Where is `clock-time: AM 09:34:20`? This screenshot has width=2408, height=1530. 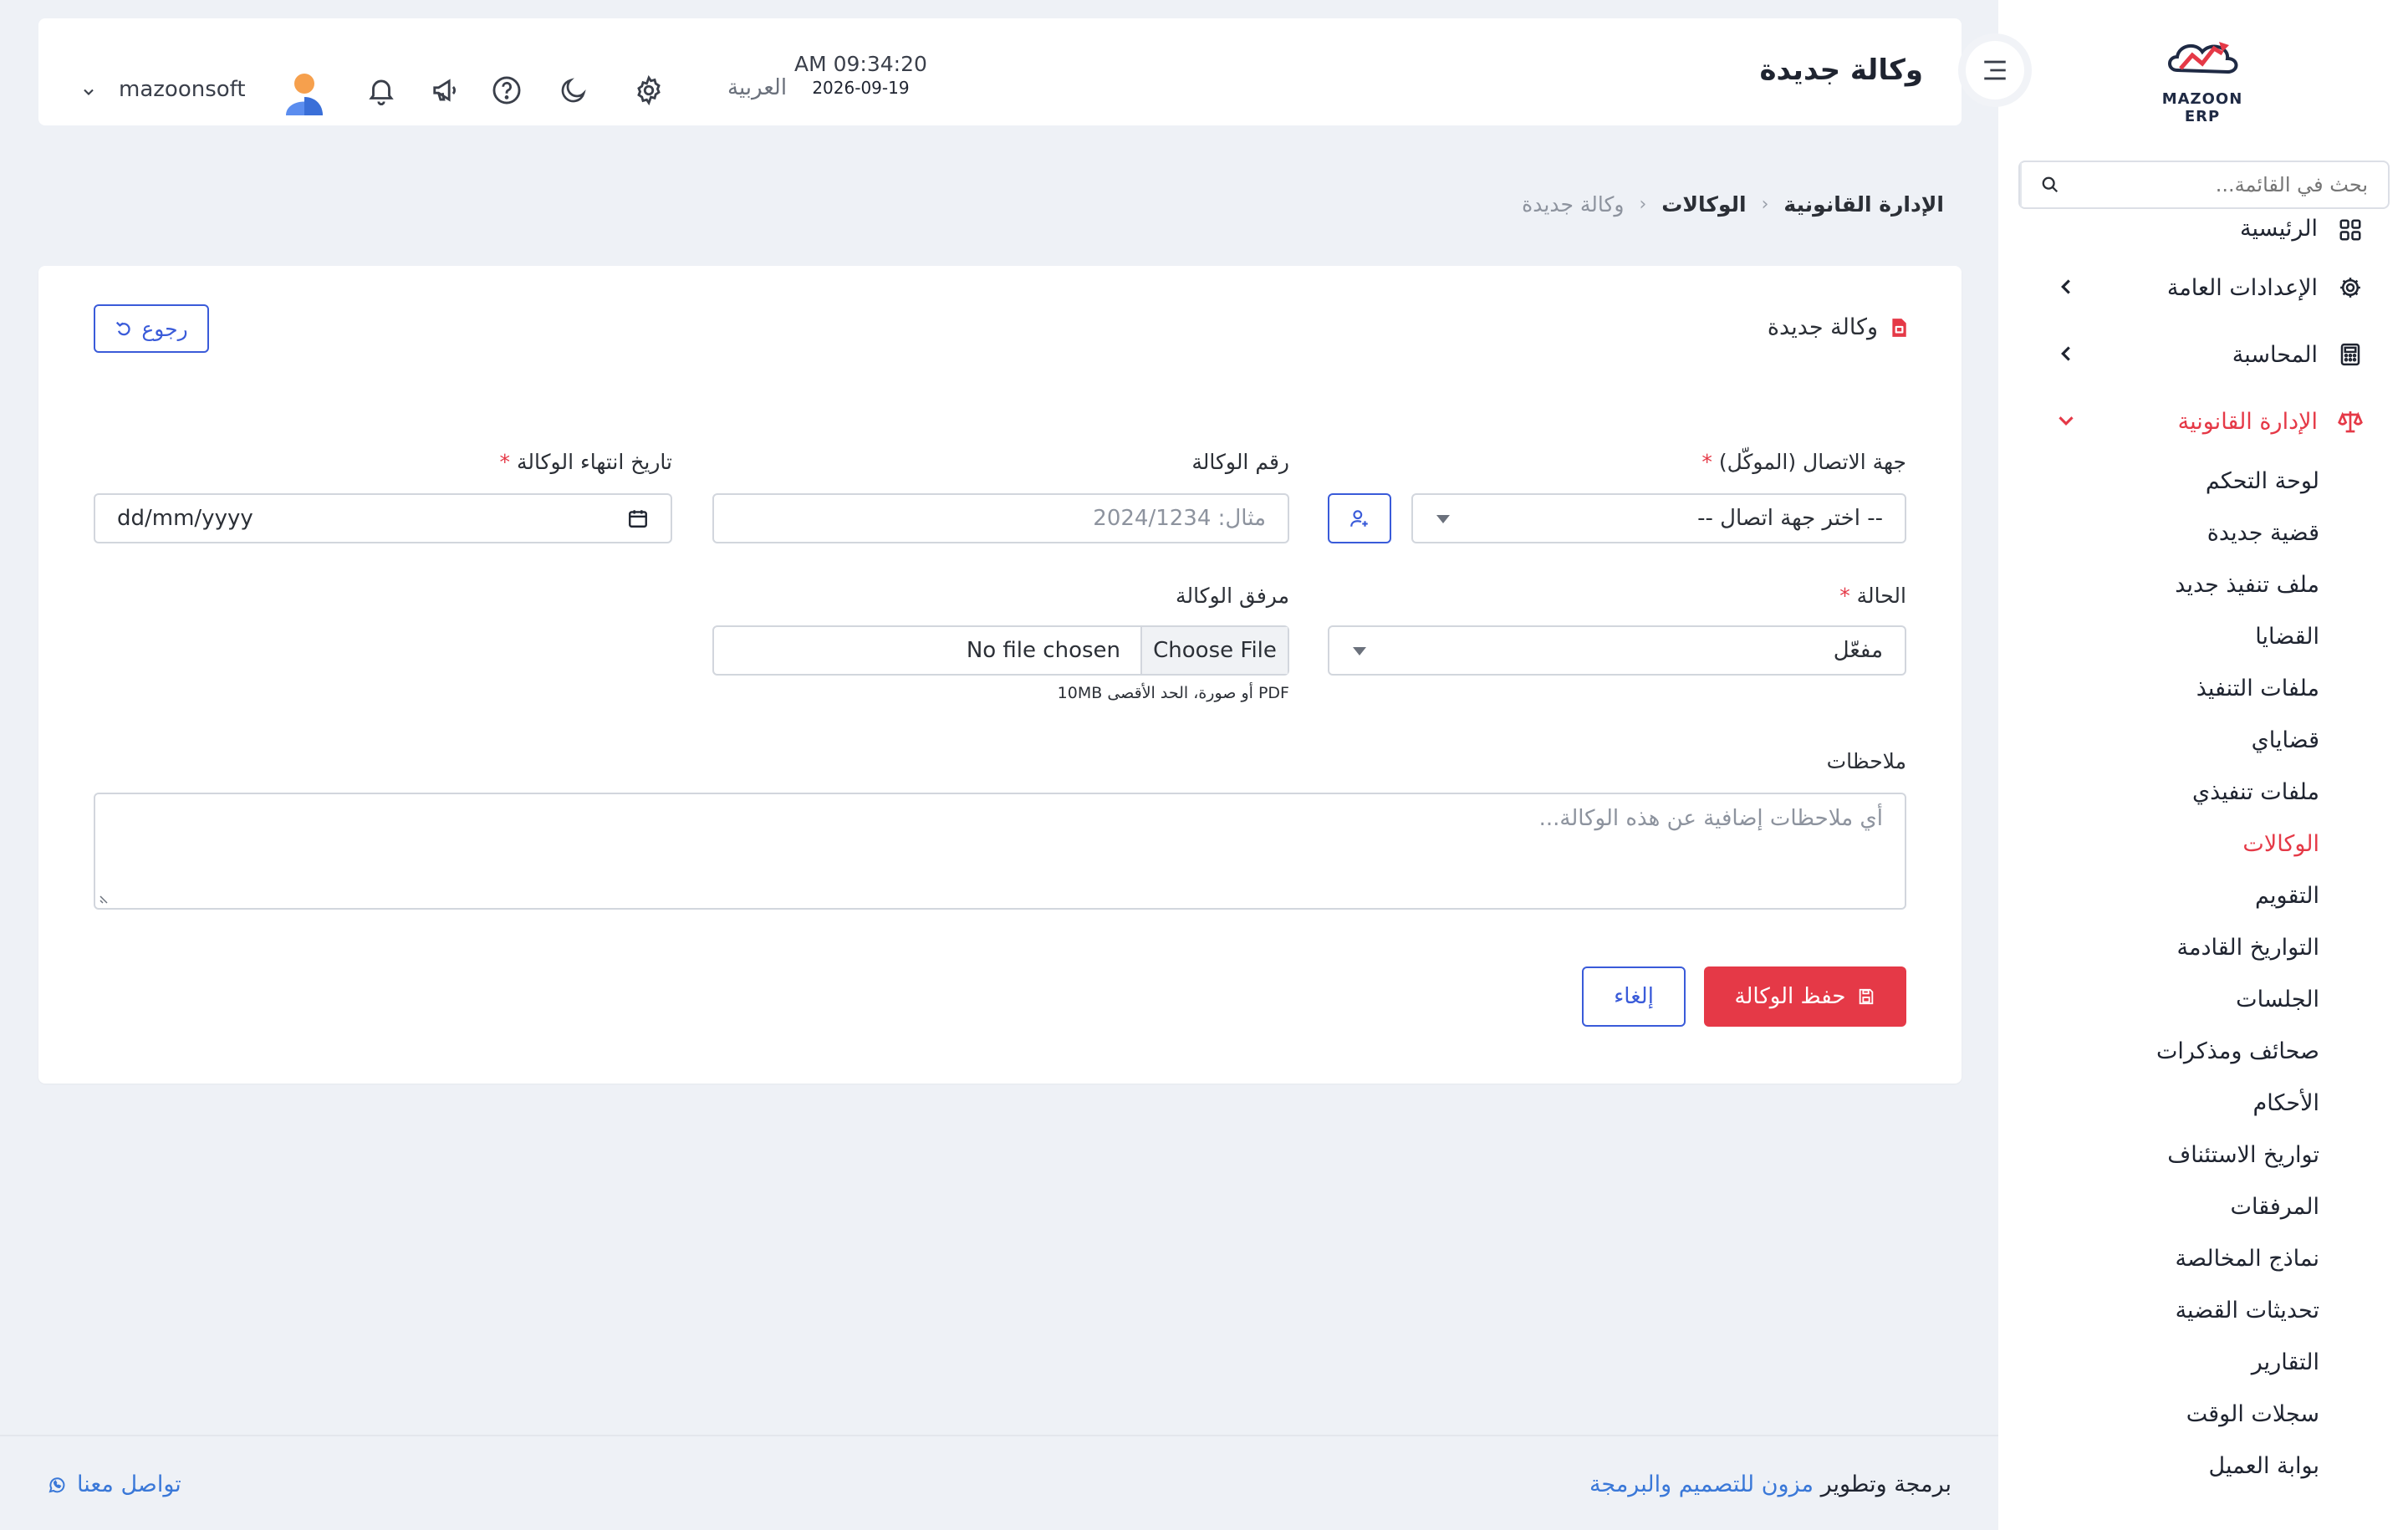 clock-time: AM 09:34:20 is located at coordinates (860, 64).